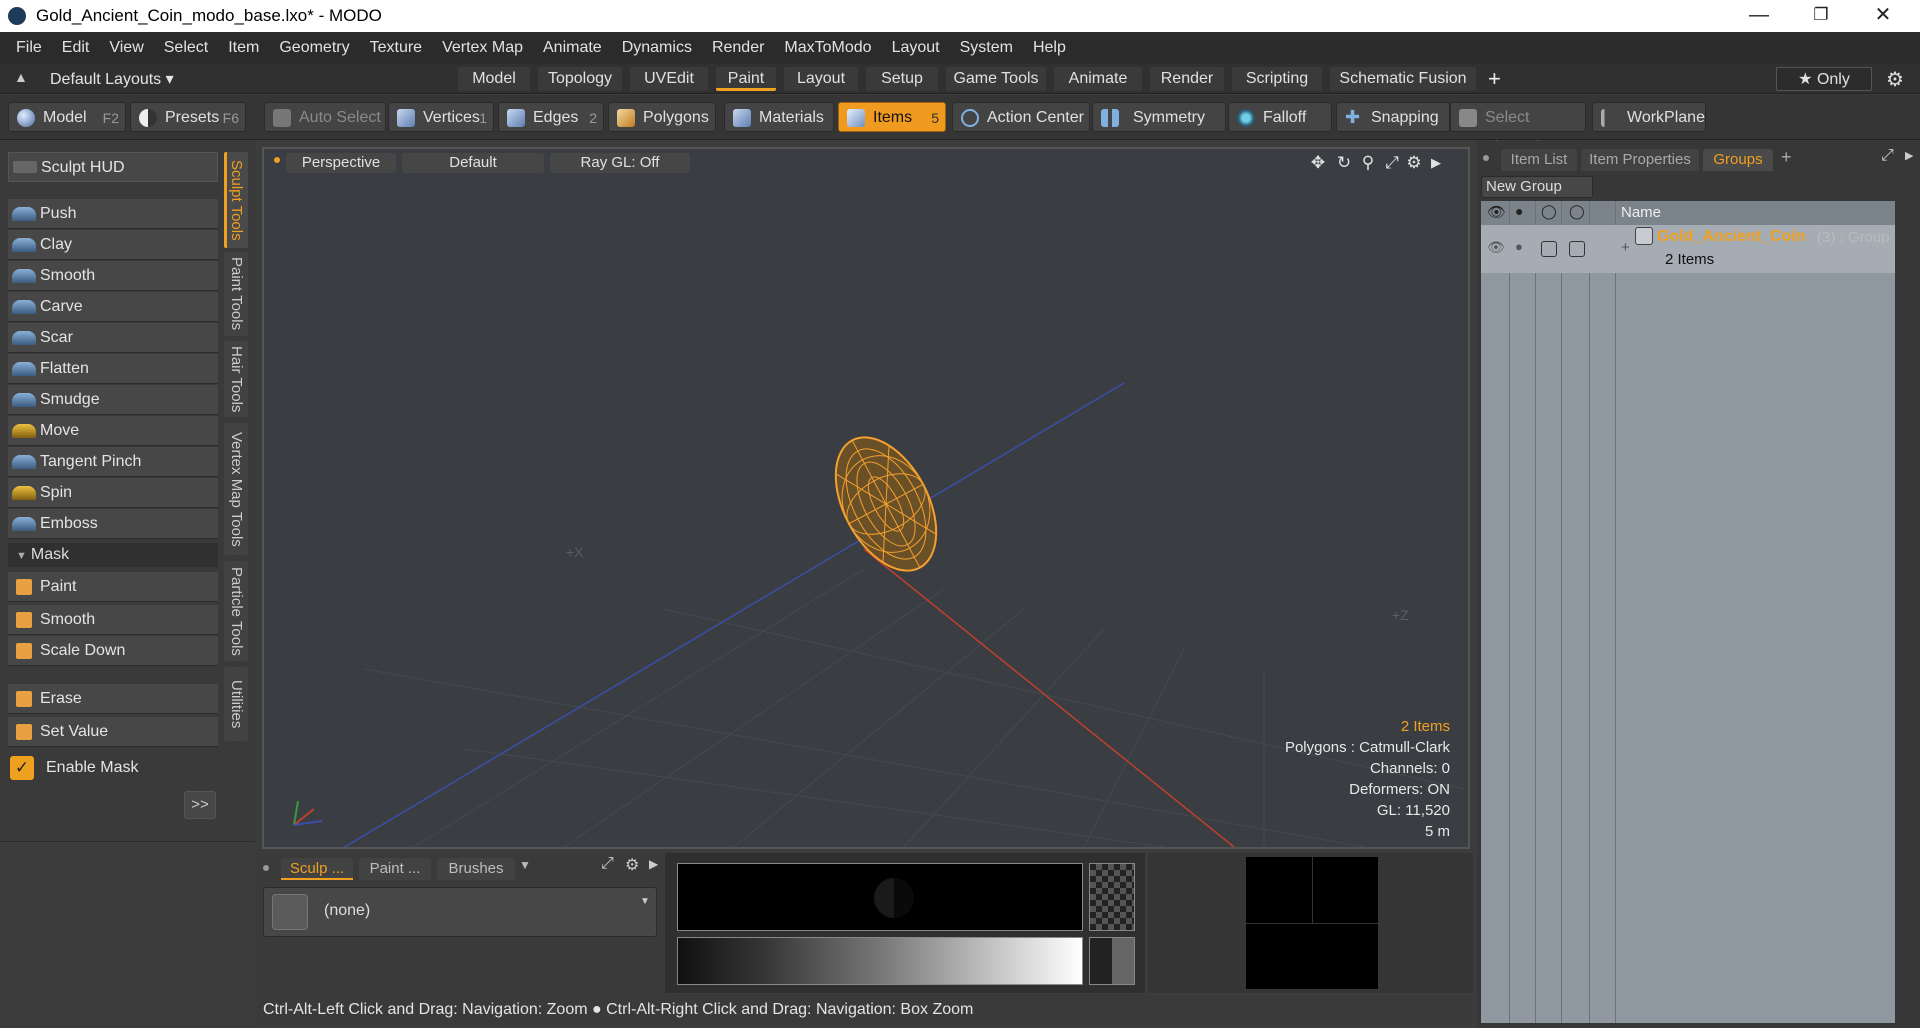 The width and height of the screenshot is (1920, 1028). Describe the element at coordinates (1824, 79) in the screenshot. I see `only-toggle: ★ Only` at that location.